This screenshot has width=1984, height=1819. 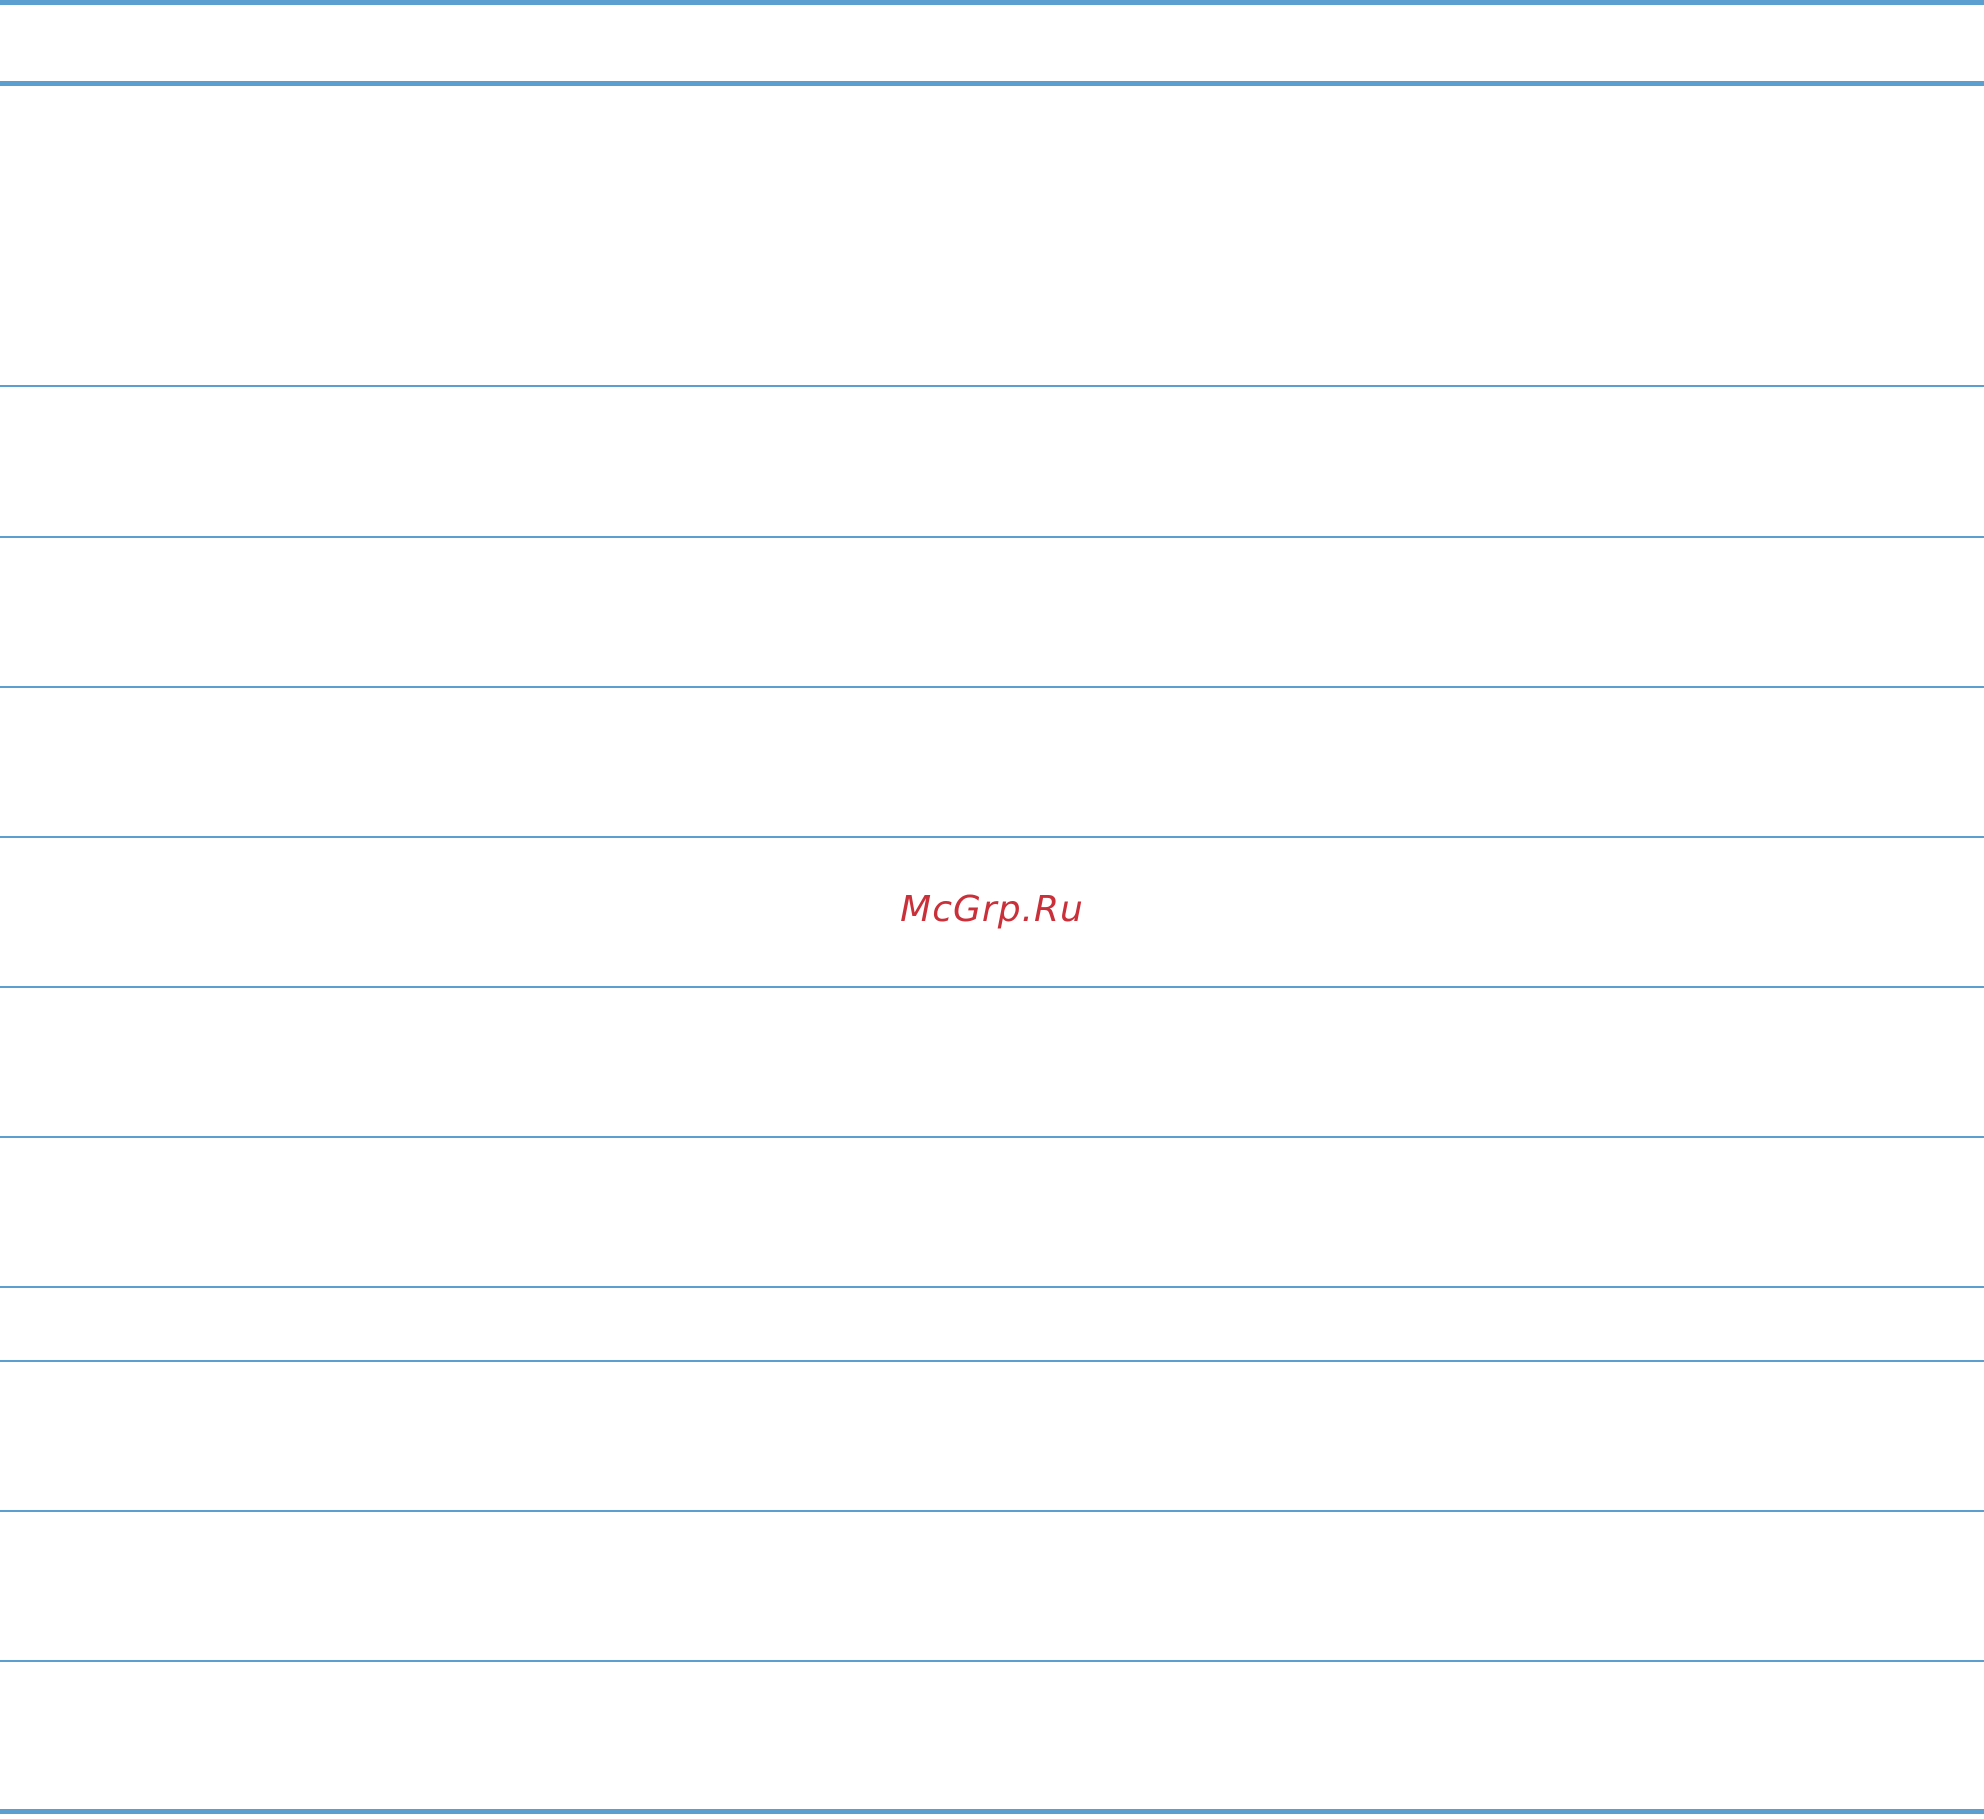 What do you see at coordinates (992, 83) in the screenshot?
I see `table-header-border` at bounding box center [992, 83].